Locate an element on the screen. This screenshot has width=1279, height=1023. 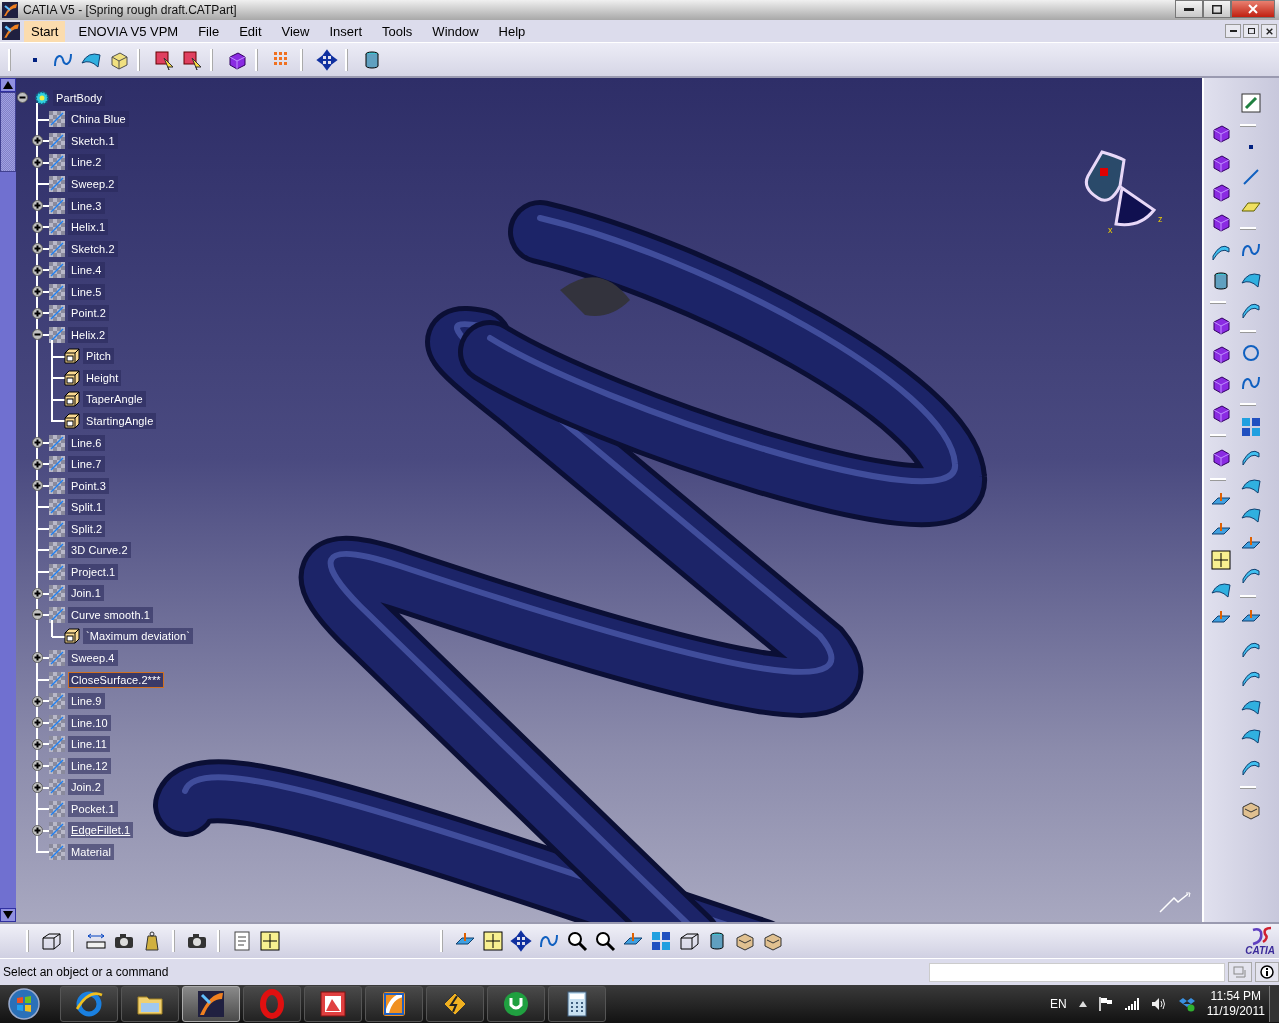
tree-item: Point.3 is located at coordinates (88, 485).